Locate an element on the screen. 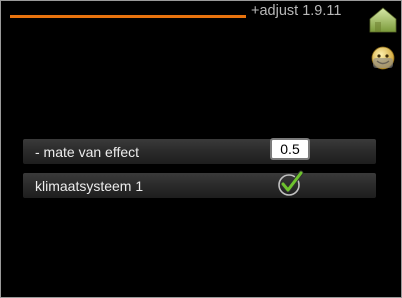 This screenshot has height=298, width=402. home-icon is located at coordinates (383, 20).